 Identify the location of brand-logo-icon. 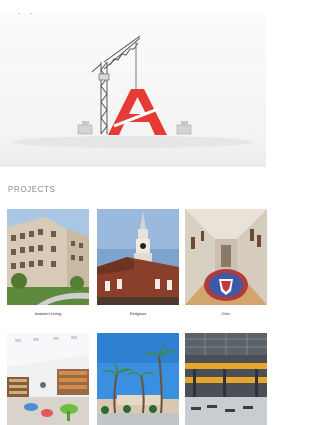
(26, 12).